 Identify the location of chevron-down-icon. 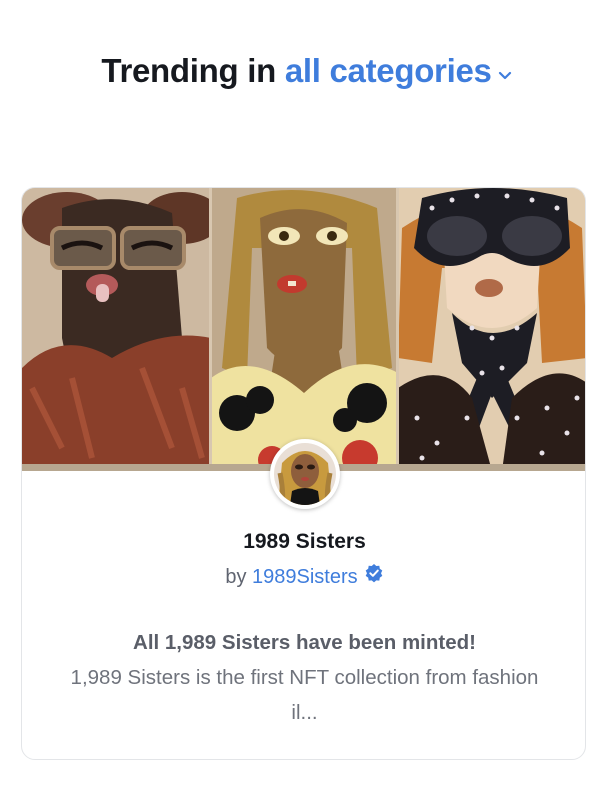
(505, 70).